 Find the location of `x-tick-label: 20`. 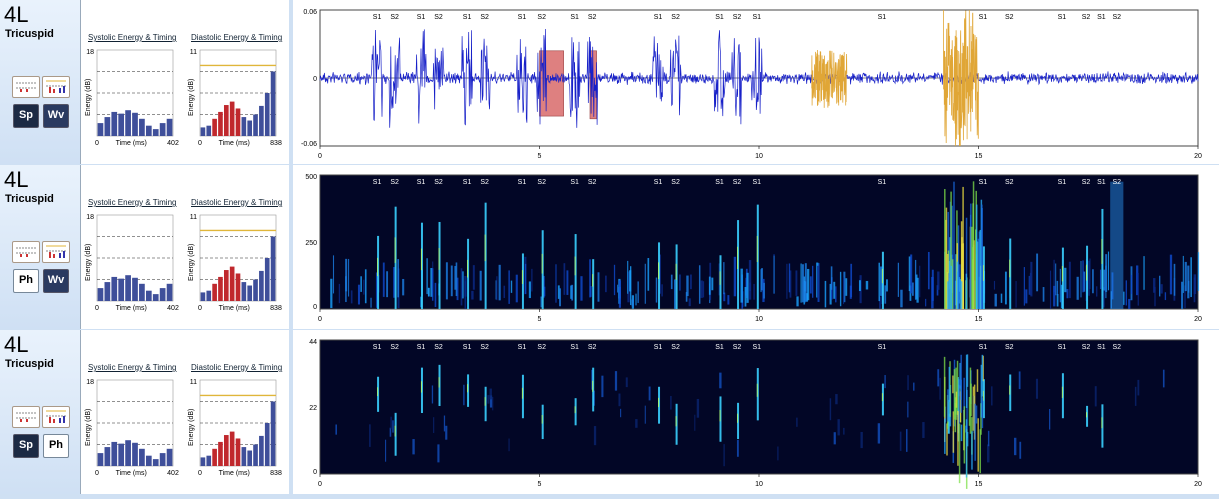

x-tick-label: 20 is located at coordinates (1198, 319).